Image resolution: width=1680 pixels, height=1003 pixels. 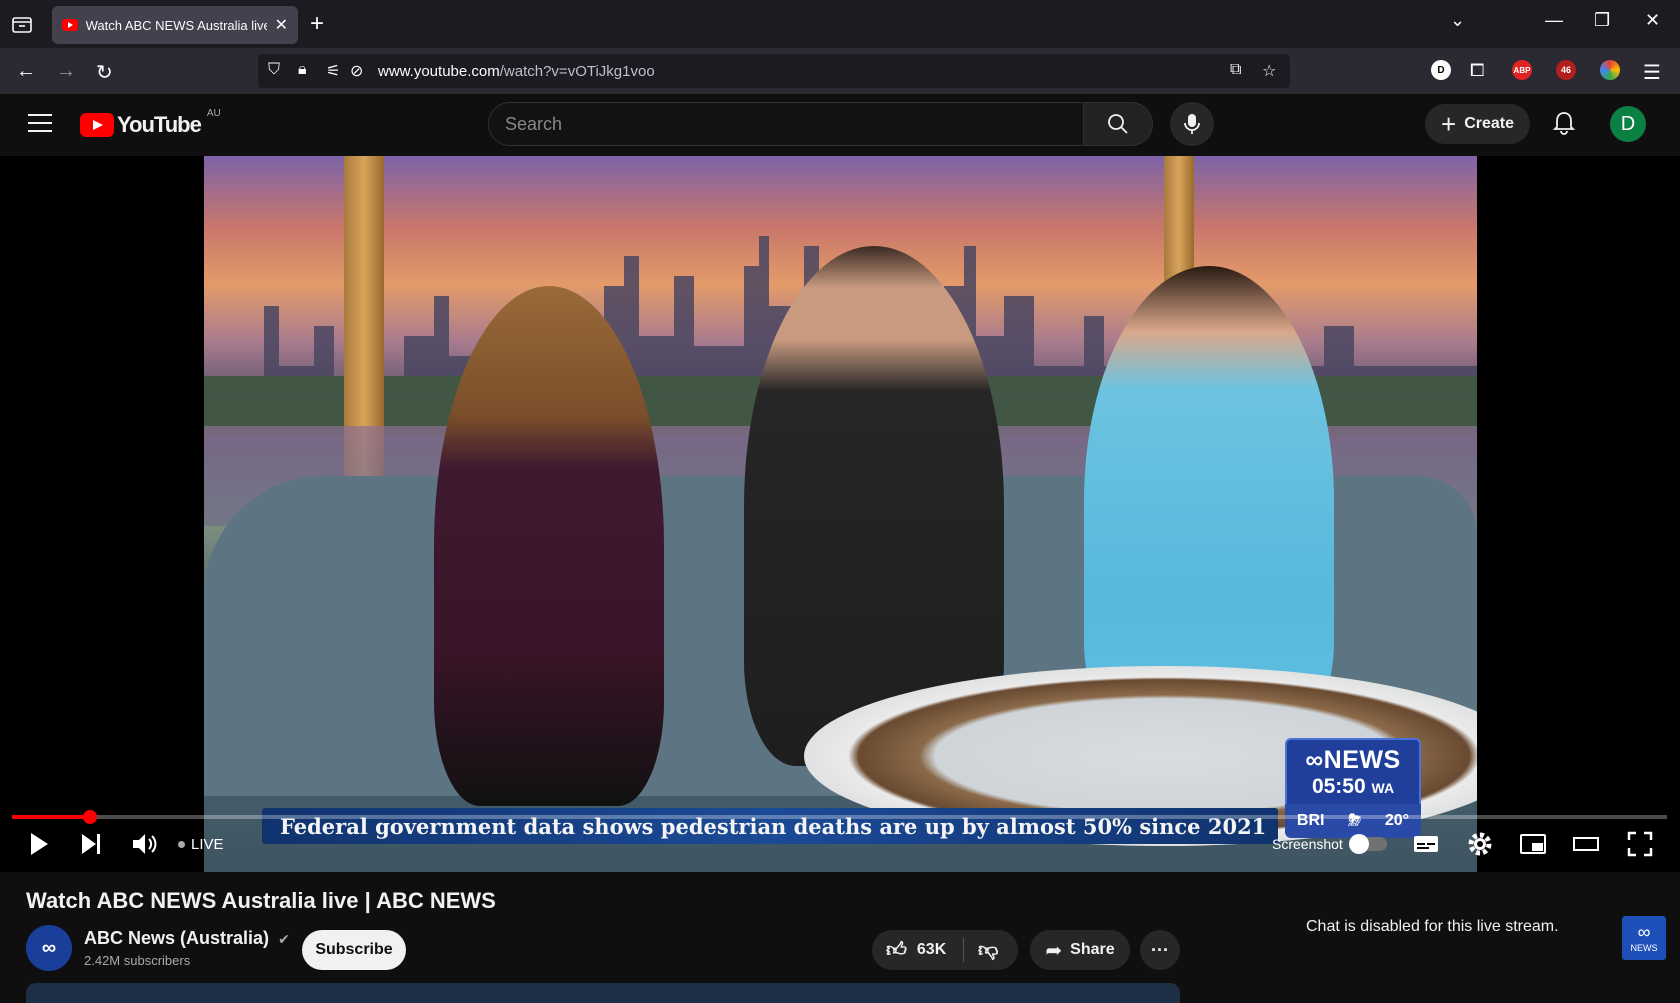 What do you see at coordinates (181, 844) in the screenshot?
I see `live-dot-icon` at bounding box center [181, 844].